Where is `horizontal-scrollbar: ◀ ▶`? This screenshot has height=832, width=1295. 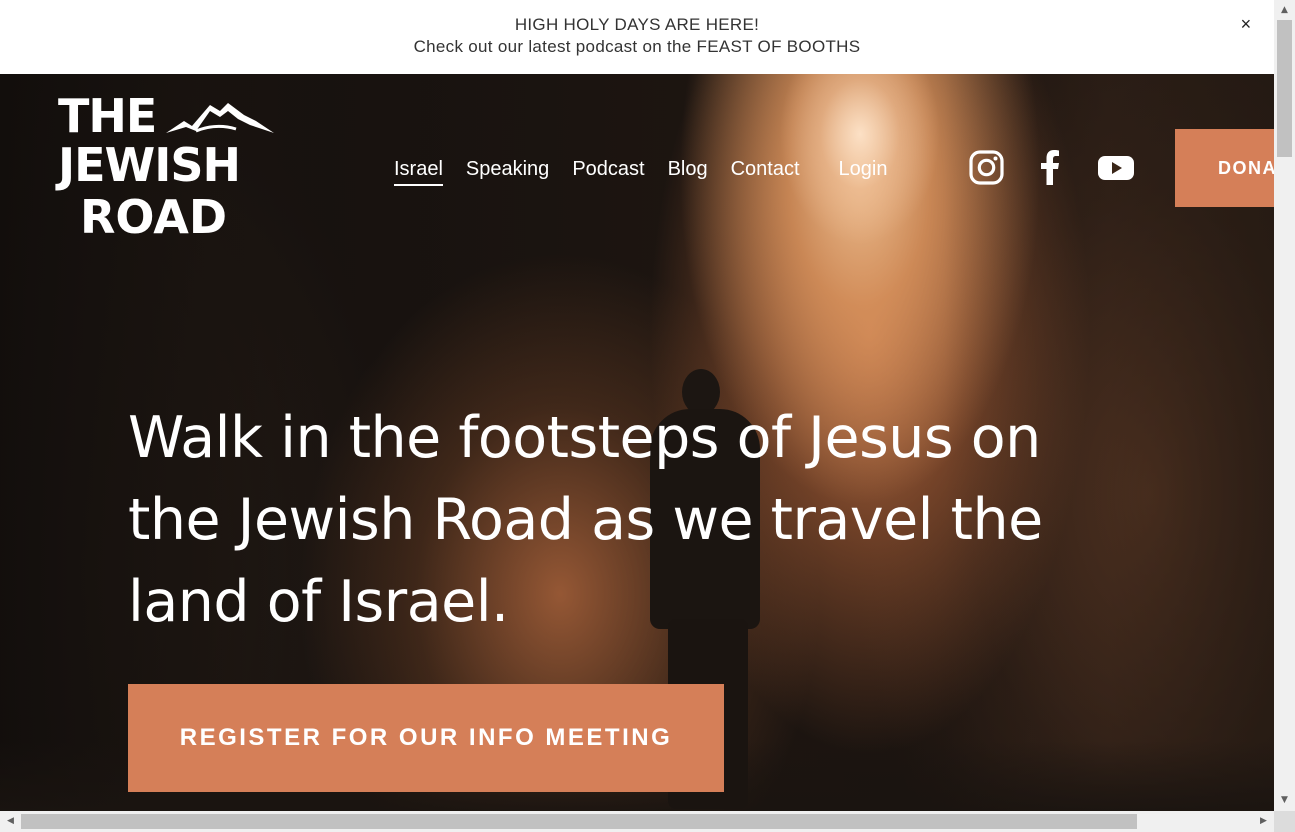
horizontal-scrollbar: ◀ ▶ is located at coordinates (637, 821).